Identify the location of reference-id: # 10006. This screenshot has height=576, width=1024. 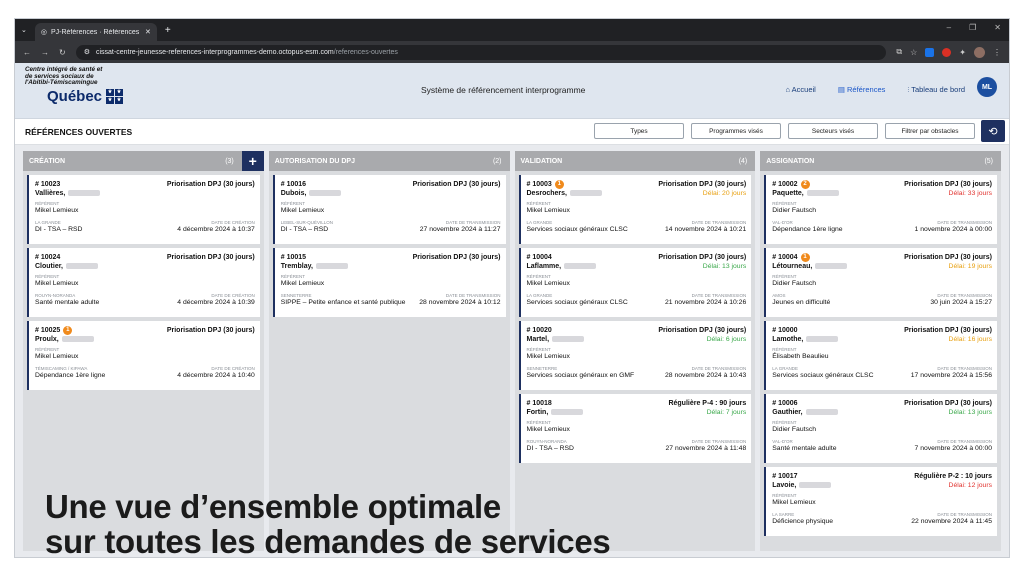
(785, 403).